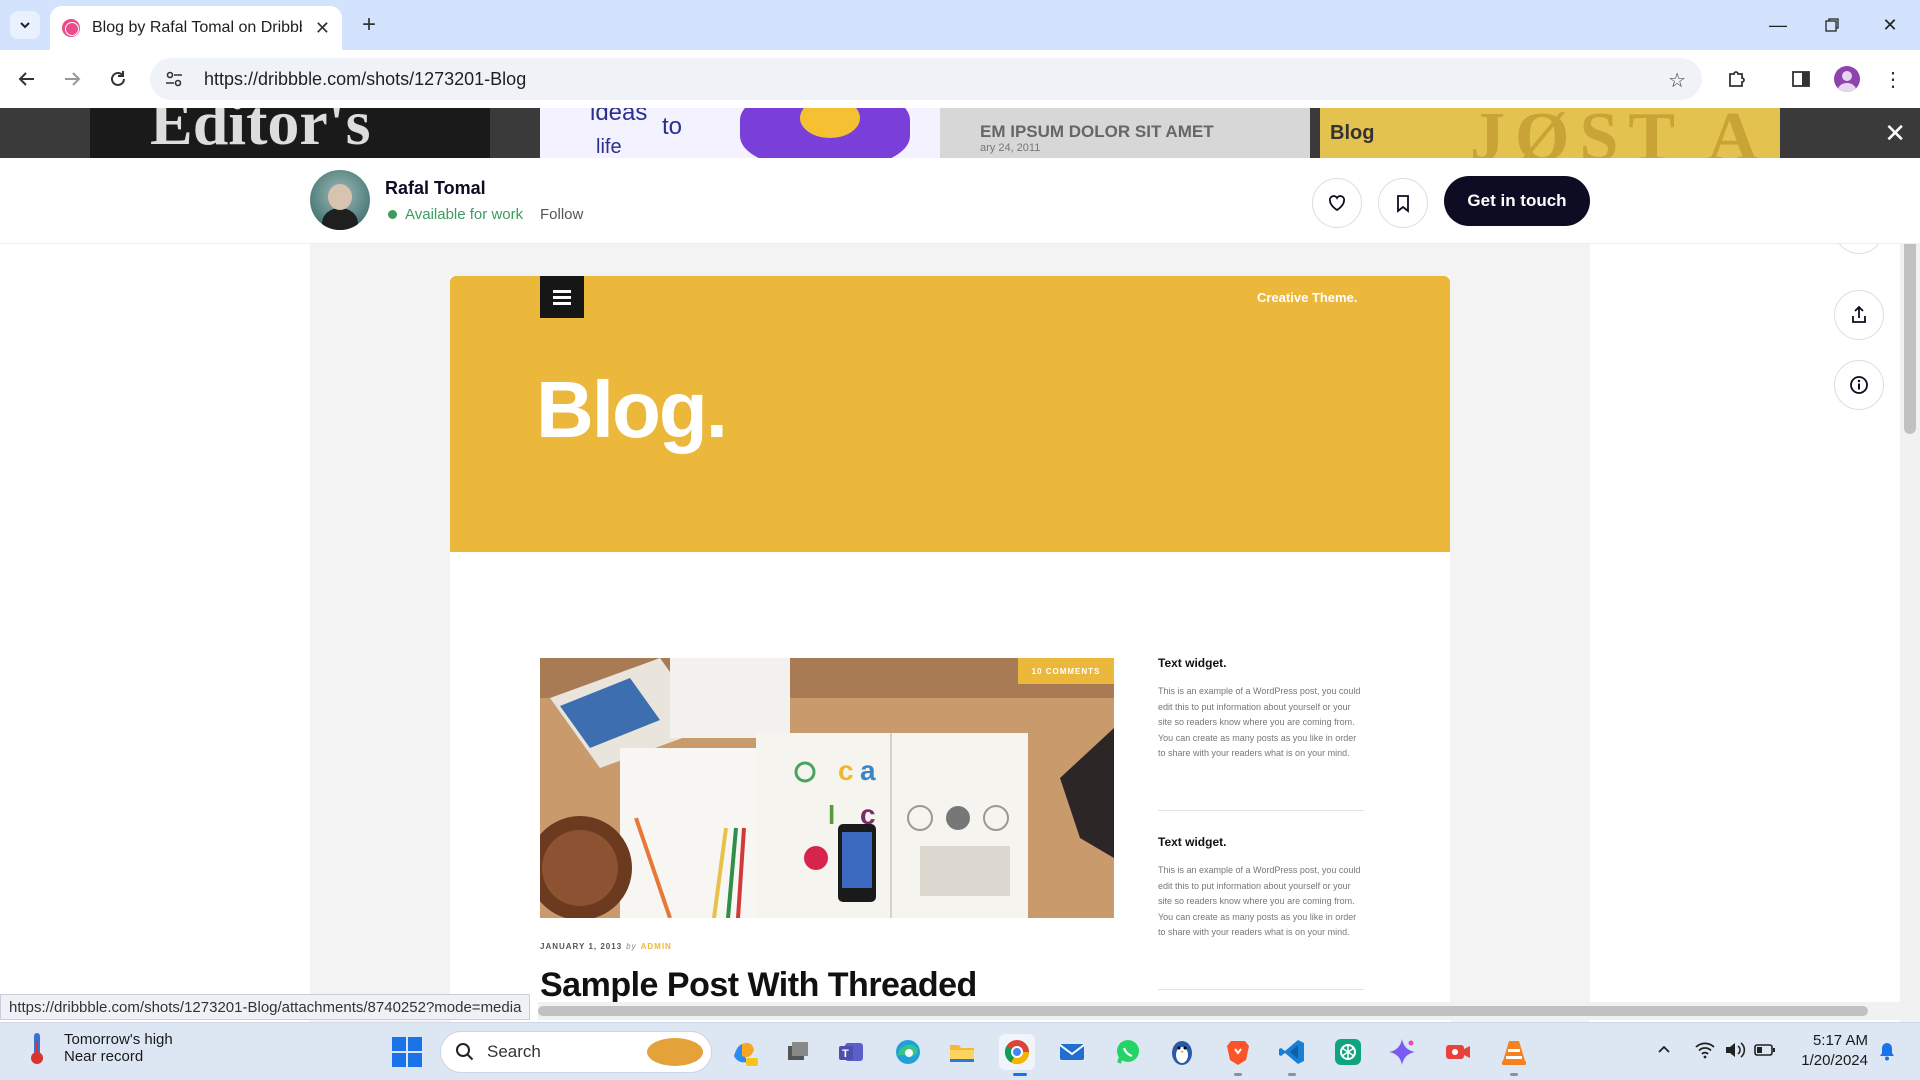  What do you see at coordinates (1890, 25) in the screenshot?
I see `close-window-button: ✕` at bounding box center [1890, 25].